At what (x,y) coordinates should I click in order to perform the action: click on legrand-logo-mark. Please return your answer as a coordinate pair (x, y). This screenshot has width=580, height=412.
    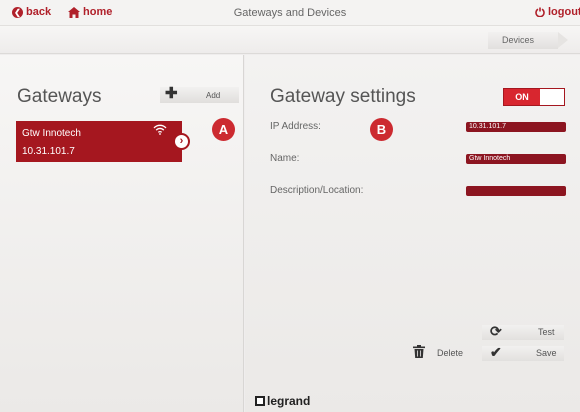
    Looking at the image, I should click on (260, 401).